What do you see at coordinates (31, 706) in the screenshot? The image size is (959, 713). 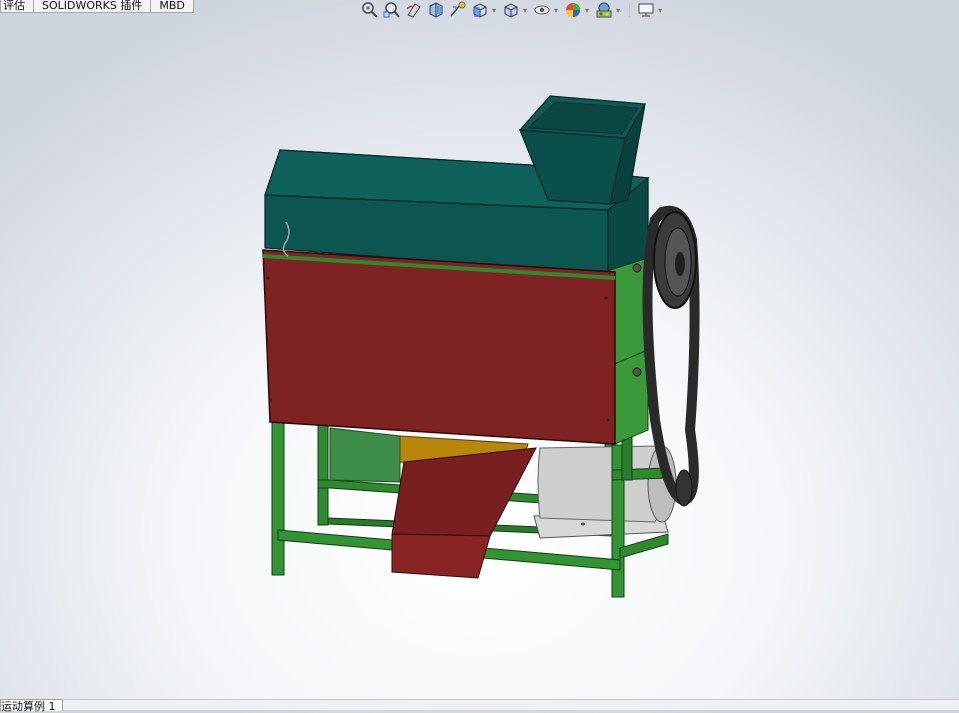 I see `tab-motion-study-1: 运动算例 1` at bounding box center [31, 706].